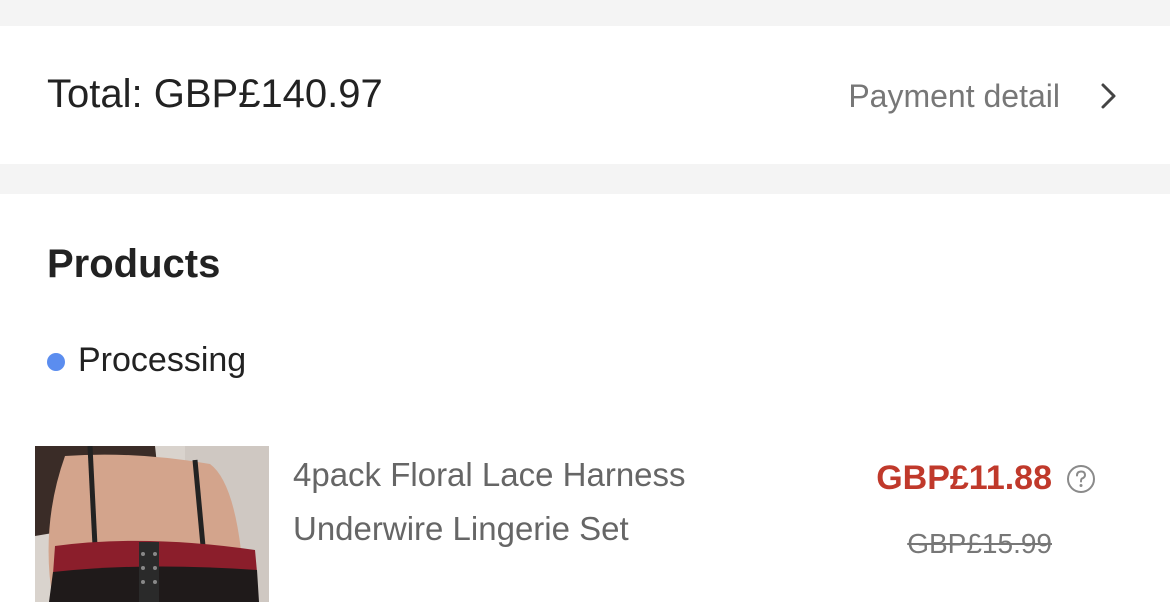 The image size is (1170, 602). I want to click on payment-detail-link: Payment detail, so click(983, 96).